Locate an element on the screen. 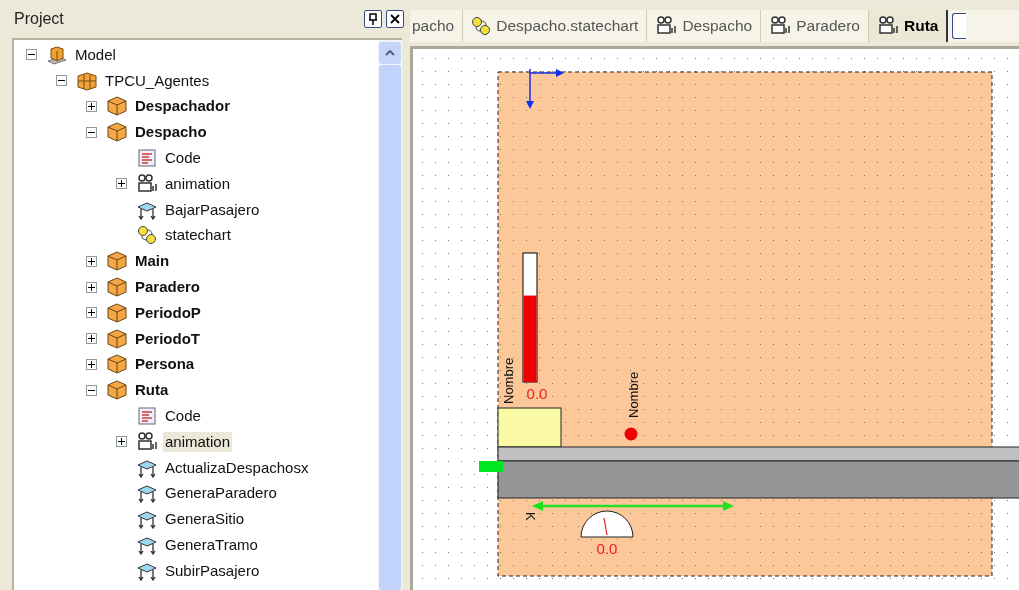  tree-item: GeneraSitio is located at coordinates (205, 519).